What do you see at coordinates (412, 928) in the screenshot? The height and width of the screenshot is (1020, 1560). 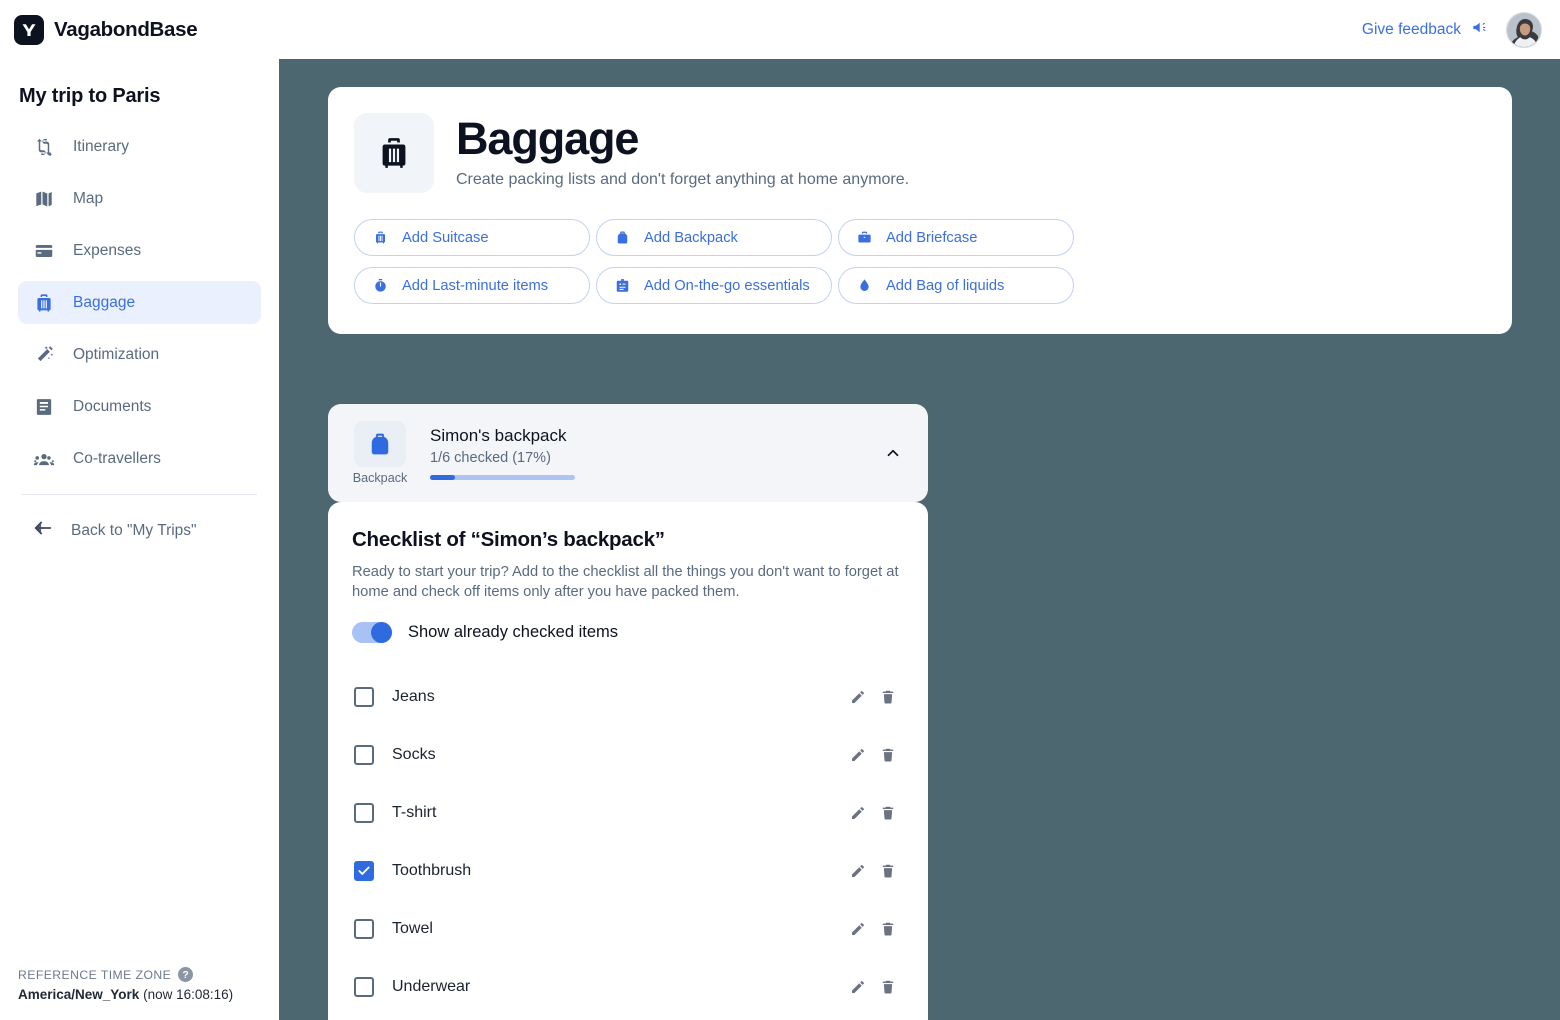 I see `checklist-item-label: Towel` at bounding box center [412, 928].